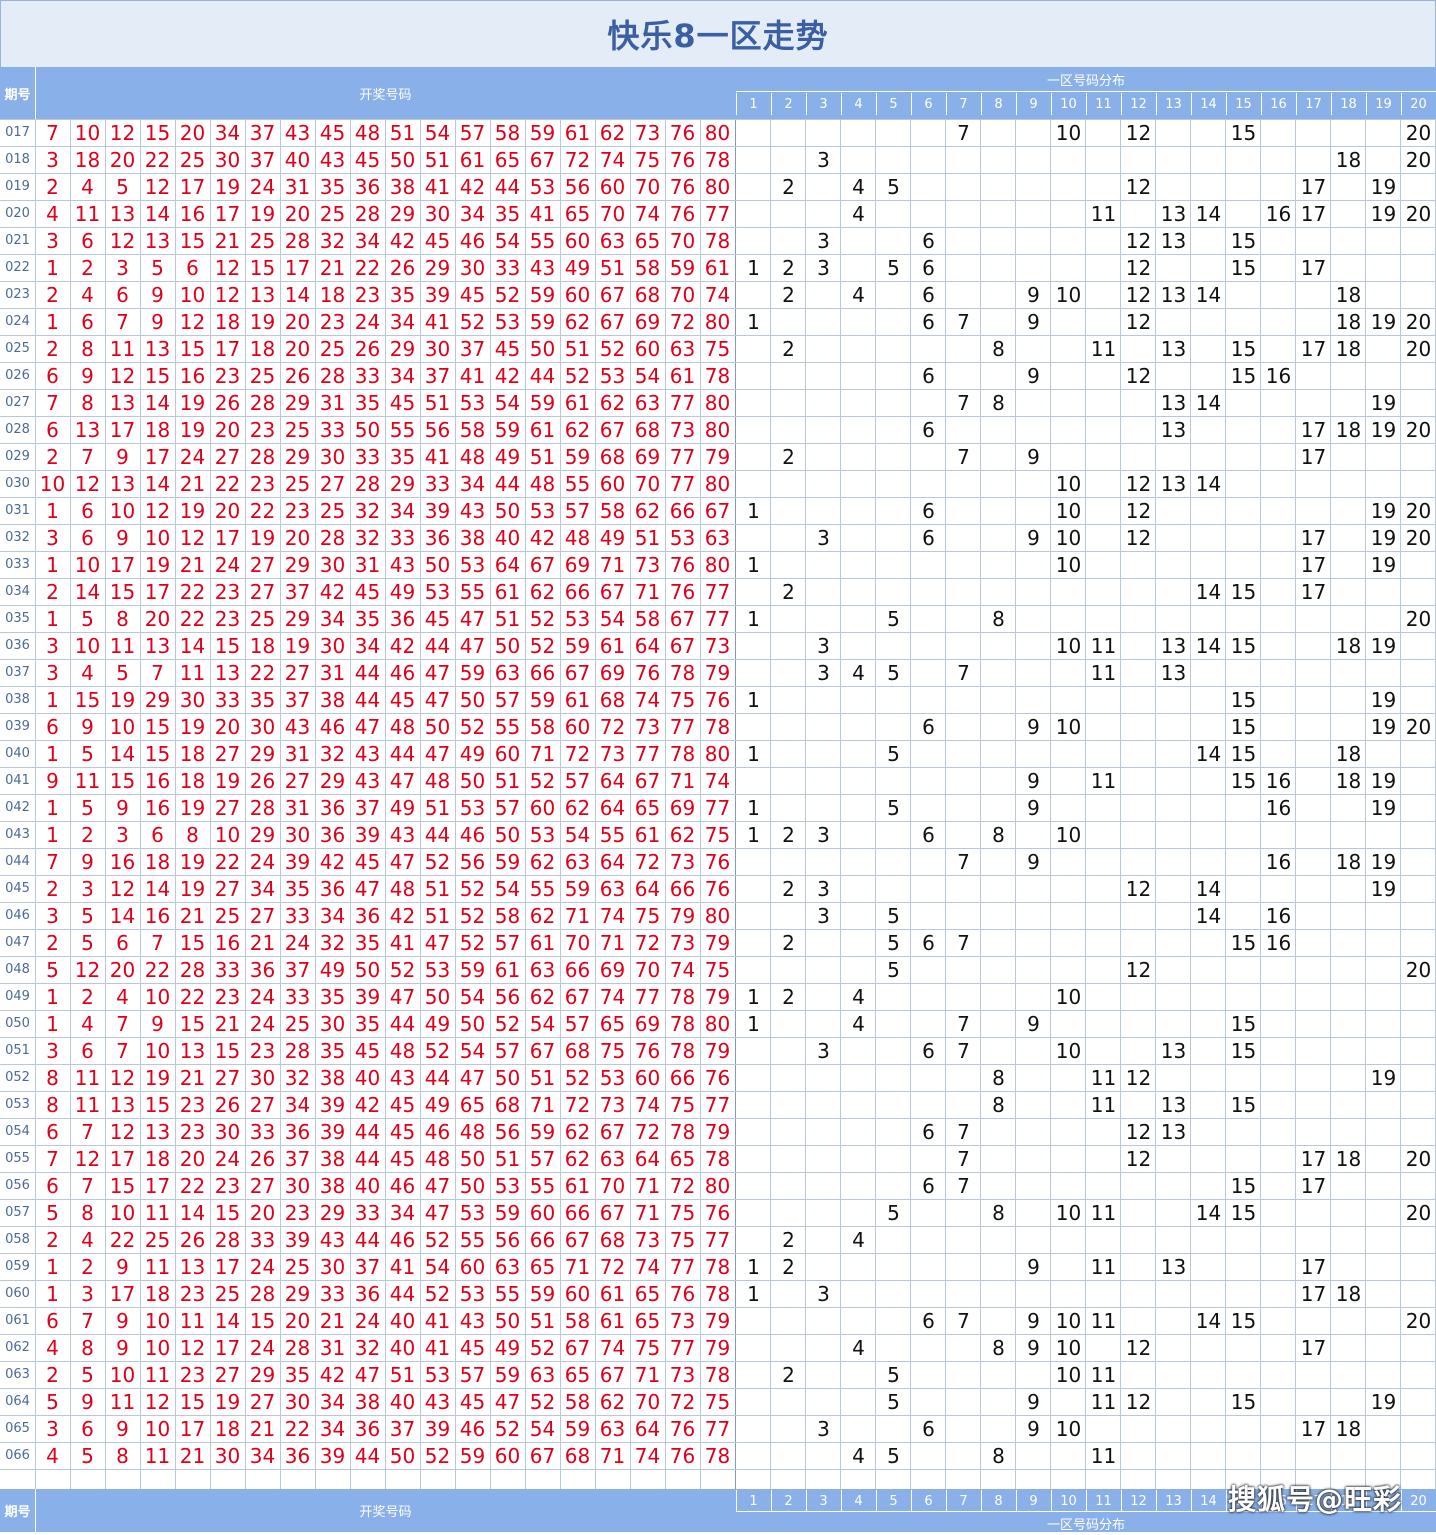  What do you see at coordinates (928, 429) in the screenshot?
I see `zone-number: 6` at bounding box center [928, 429].